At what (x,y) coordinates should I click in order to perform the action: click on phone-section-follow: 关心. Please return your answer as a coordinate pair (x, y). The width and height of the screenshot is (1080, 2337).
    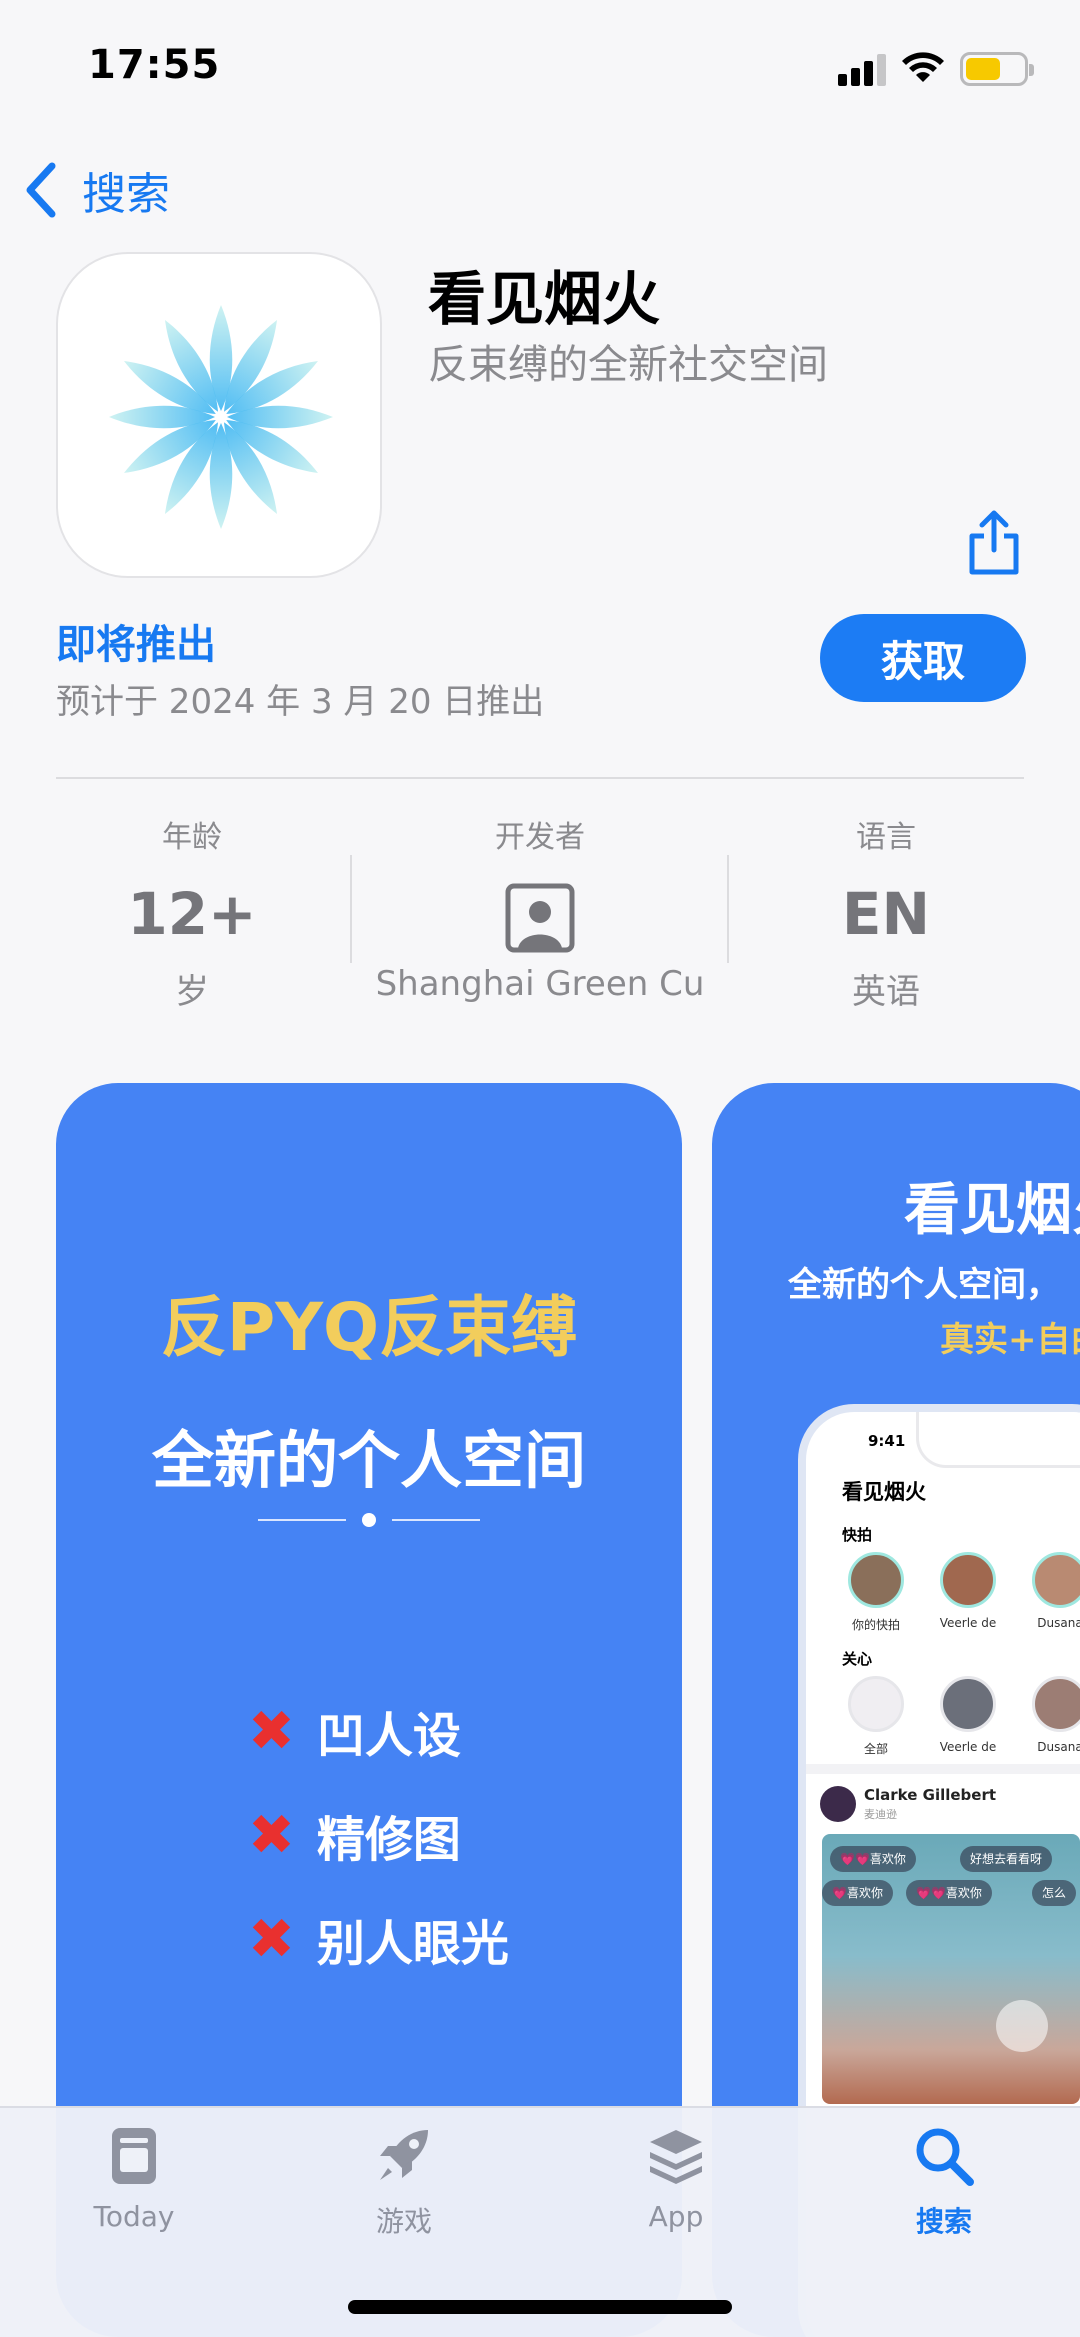
    Looking at the image, I should click on (857, 1659).